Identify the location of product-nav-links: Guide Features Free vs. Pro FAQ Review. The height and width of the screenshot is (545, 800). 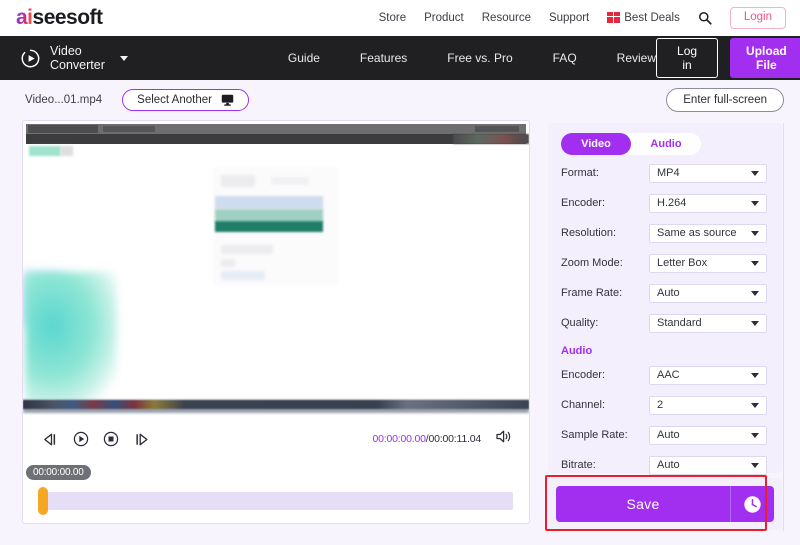
(472, 58).